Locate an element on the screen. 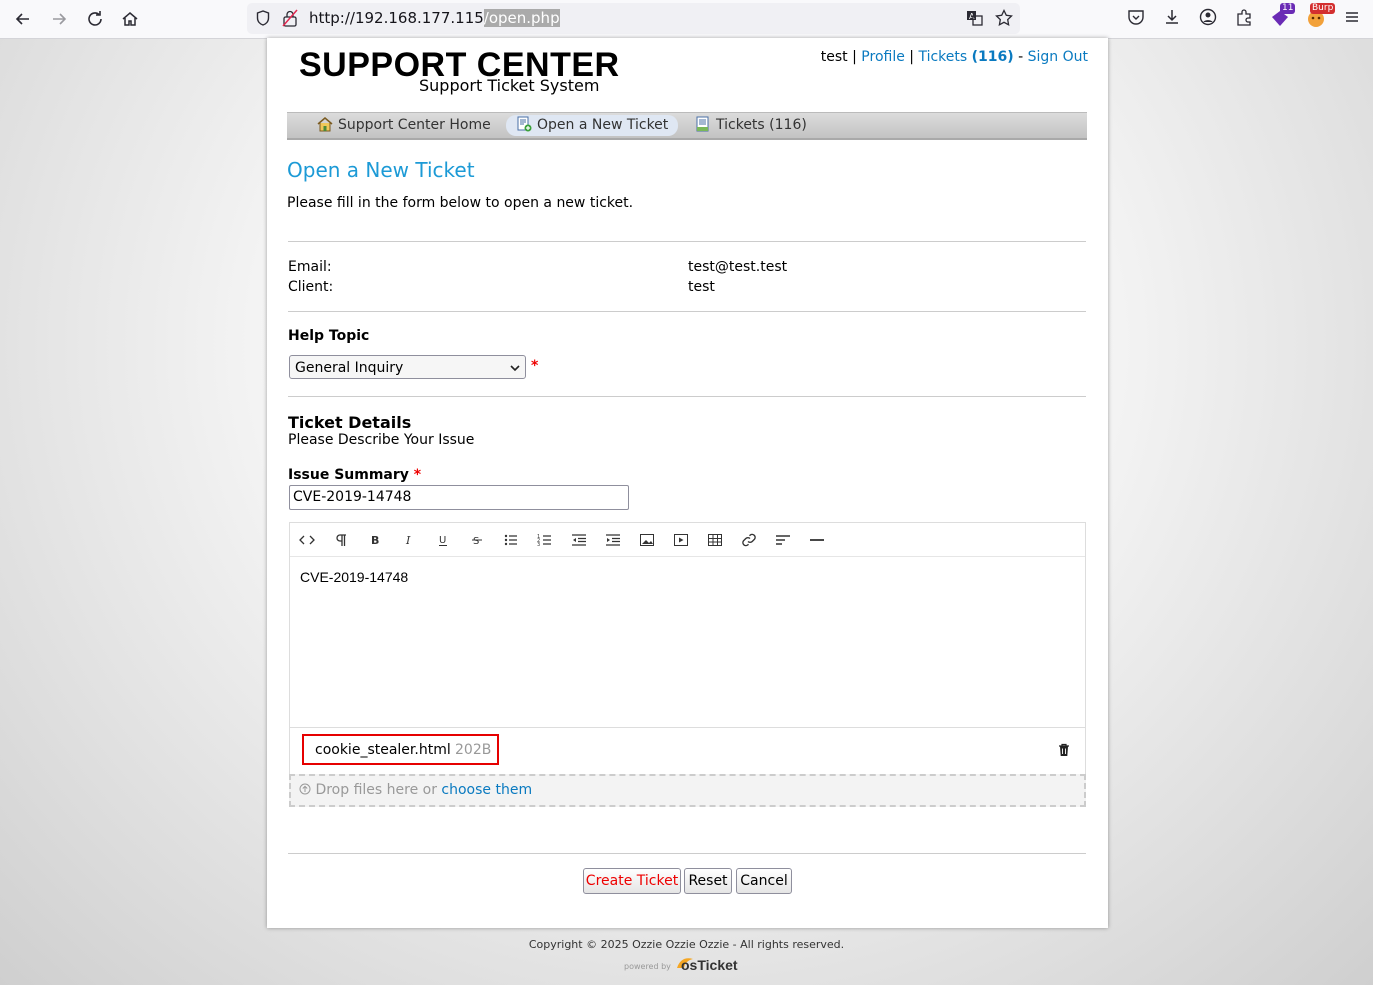 Image resolution: width=1373 pixels, height=985 pixels. help-topic-label: Help Topic is located at coordinates (329, 336).